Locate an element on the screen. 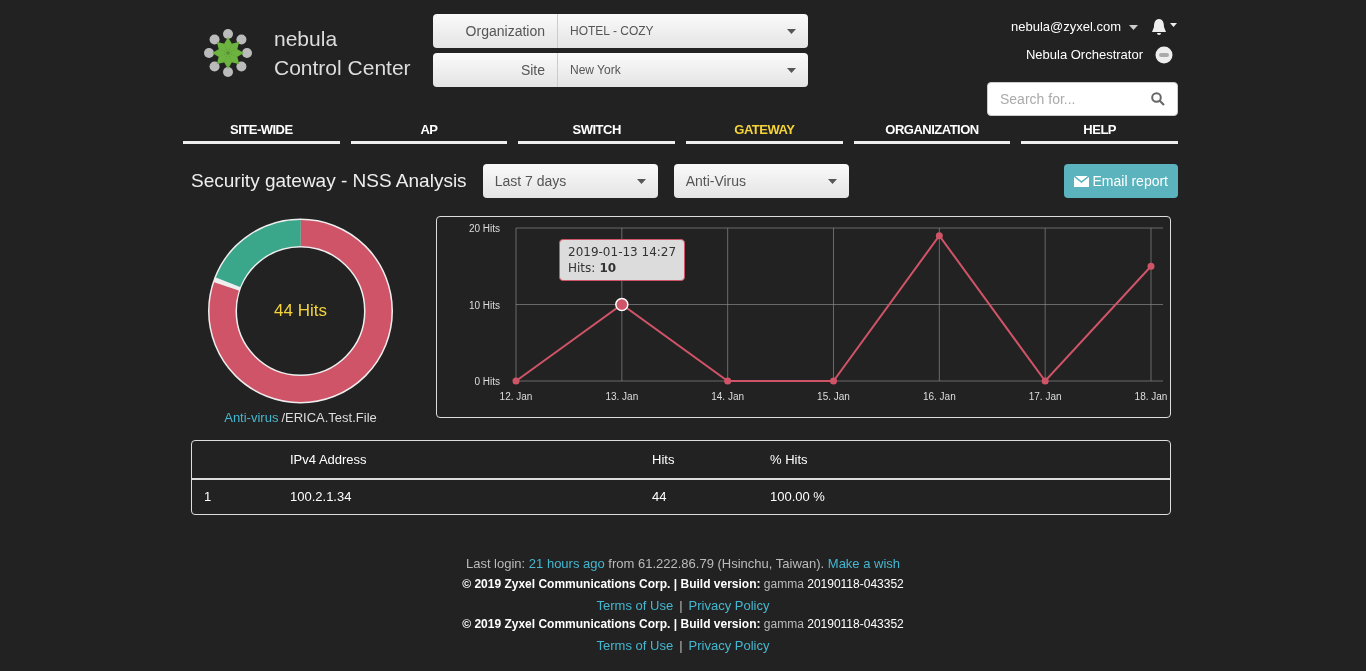 The height and width of the screenshot is (671, 1366). toggle-icon is located at coordinates (1164, 55).